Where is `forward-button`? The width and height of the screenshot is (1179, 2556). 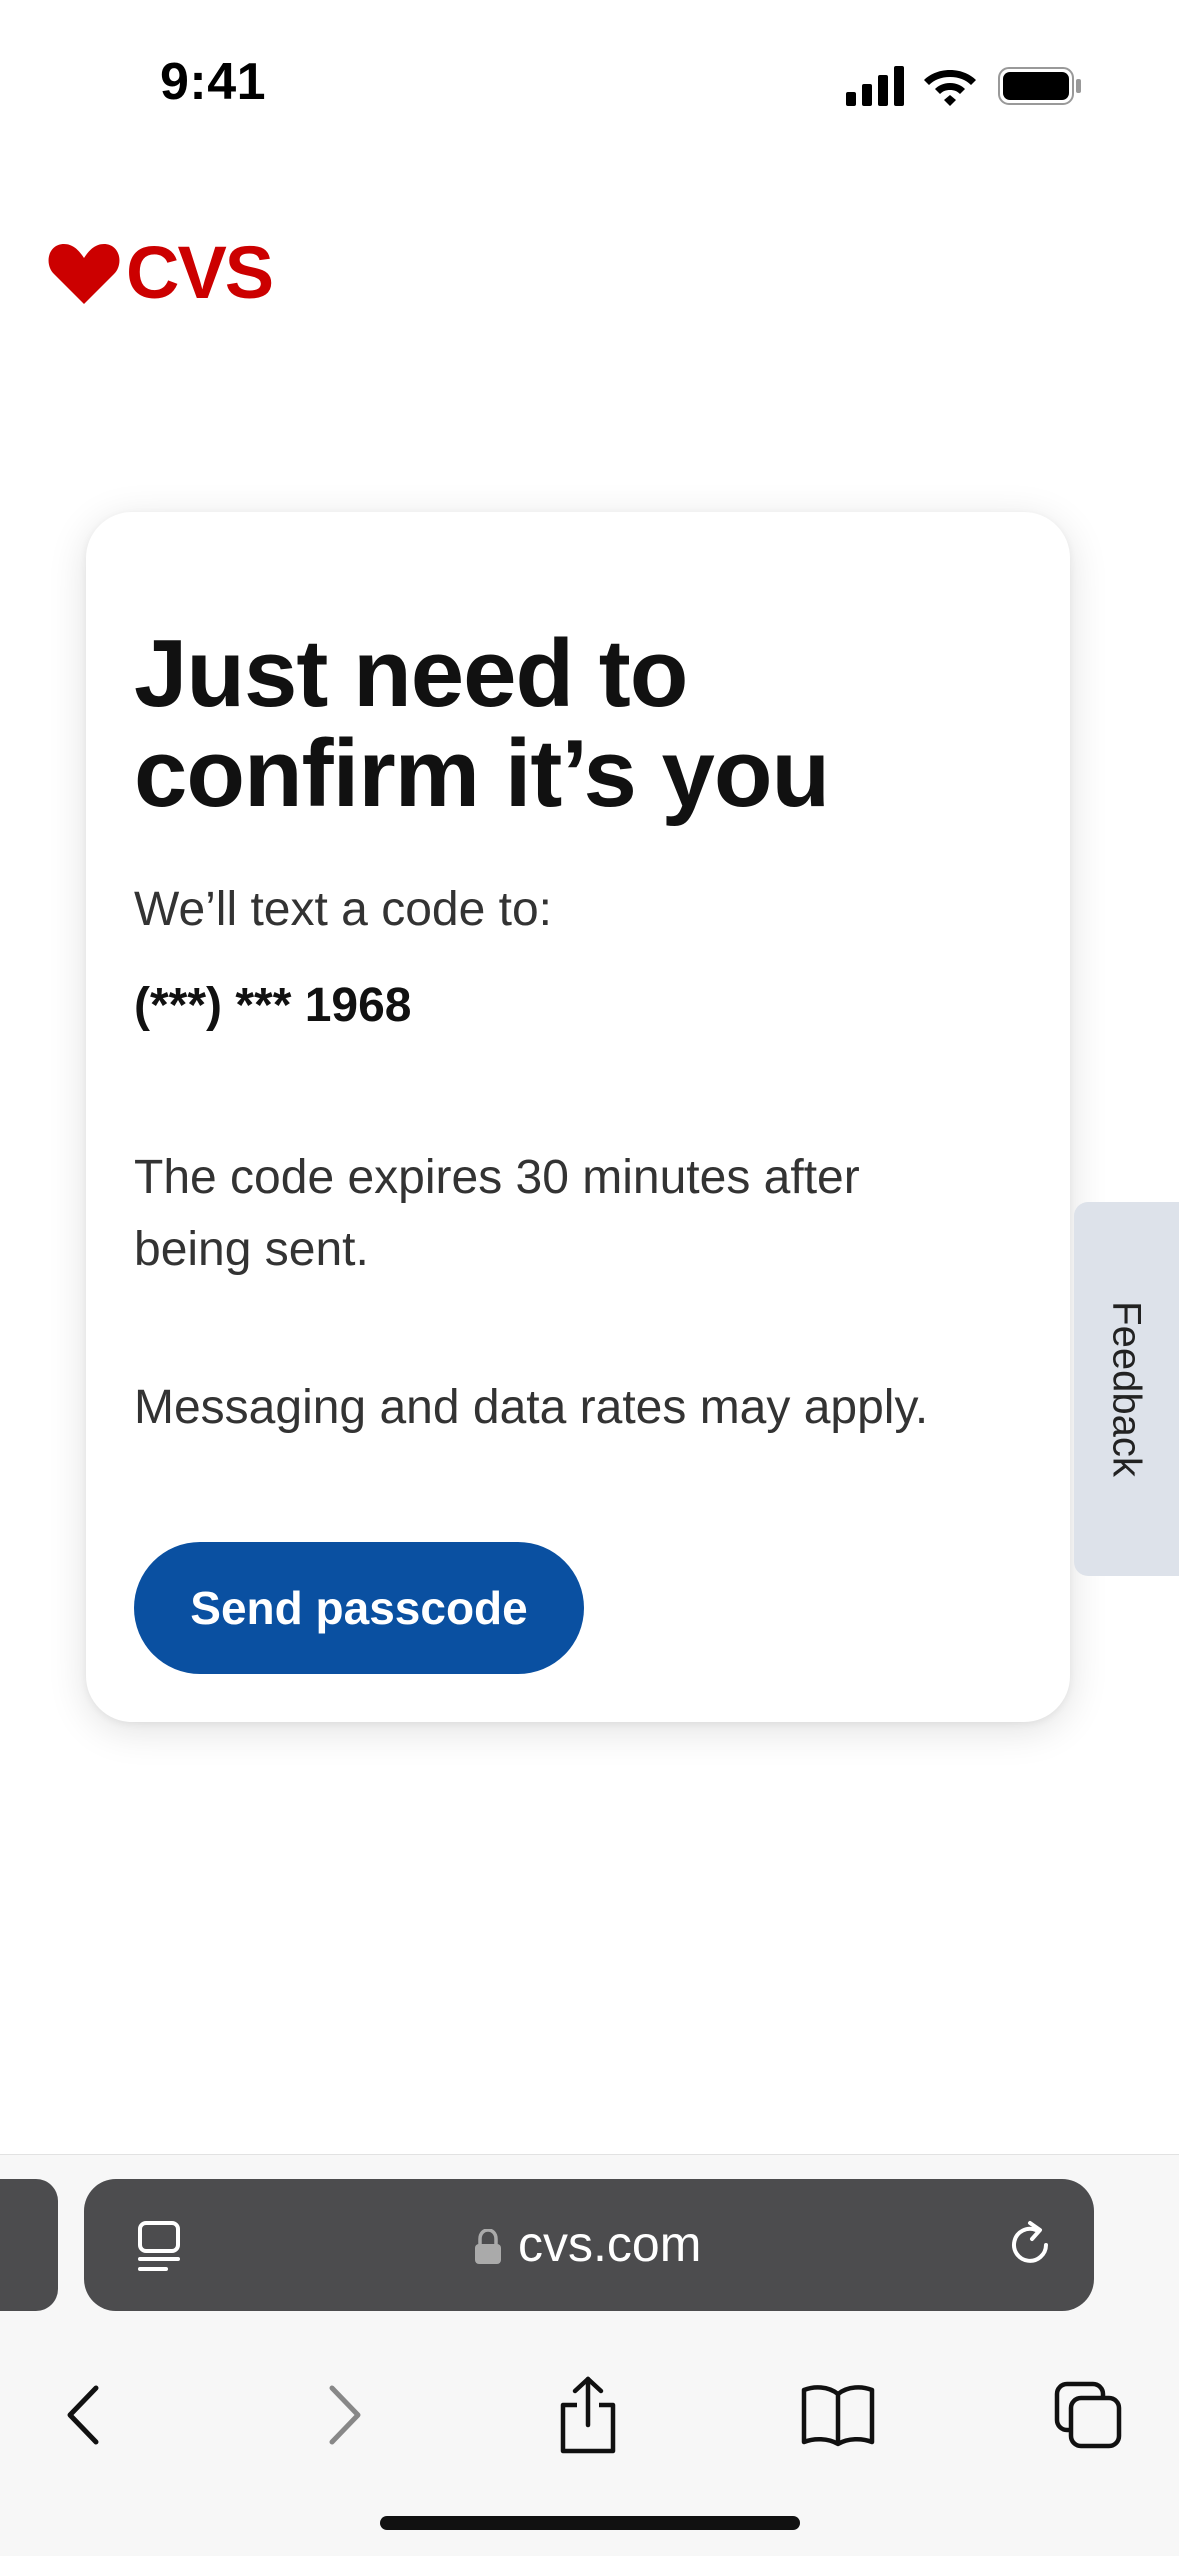 forward-button is located at coordinates (342, 2415).